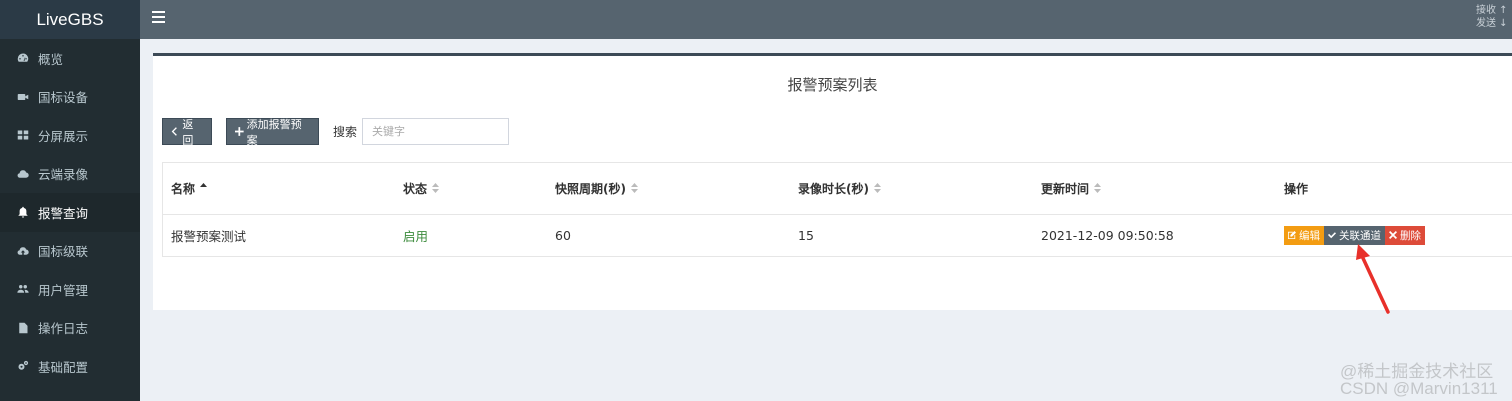  What do you see at coordinates (1492, 23) in the screenshot?
I see `send-rate: 发送 ↓` at bounding box center [1492, 23].